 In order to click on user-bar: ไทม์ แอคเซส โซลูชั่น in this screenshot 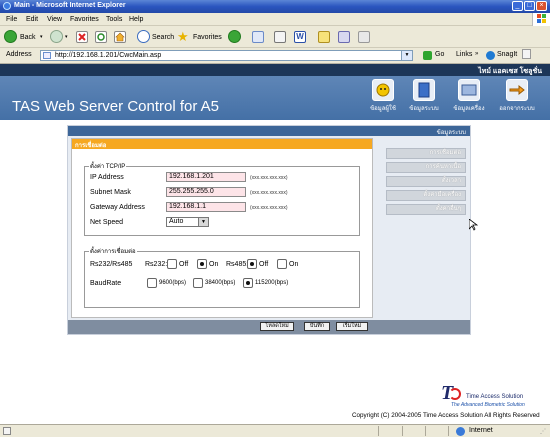, I will do `click(275, 70)`.